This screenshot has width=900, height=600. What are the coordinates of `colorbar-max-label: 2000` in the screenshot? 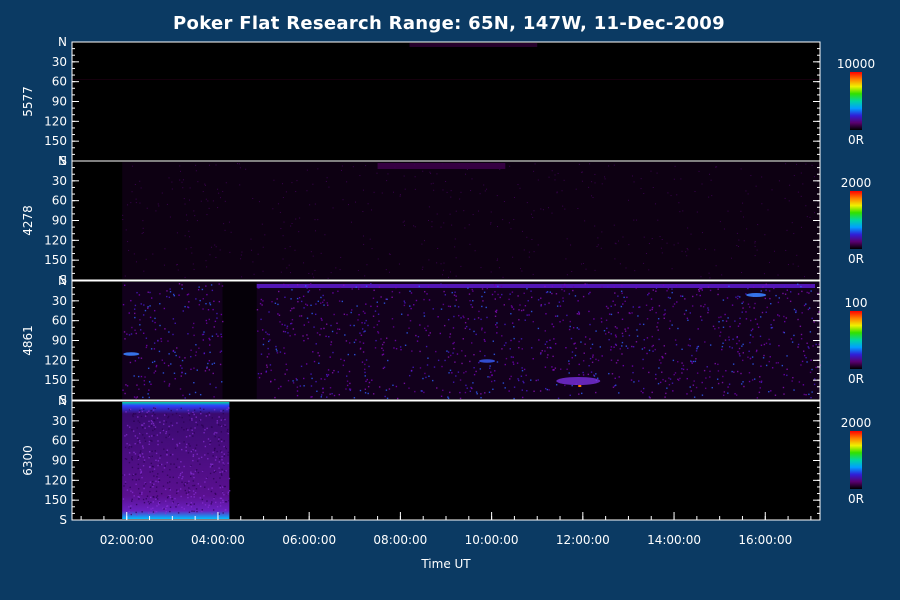 It's located at (856, 423).